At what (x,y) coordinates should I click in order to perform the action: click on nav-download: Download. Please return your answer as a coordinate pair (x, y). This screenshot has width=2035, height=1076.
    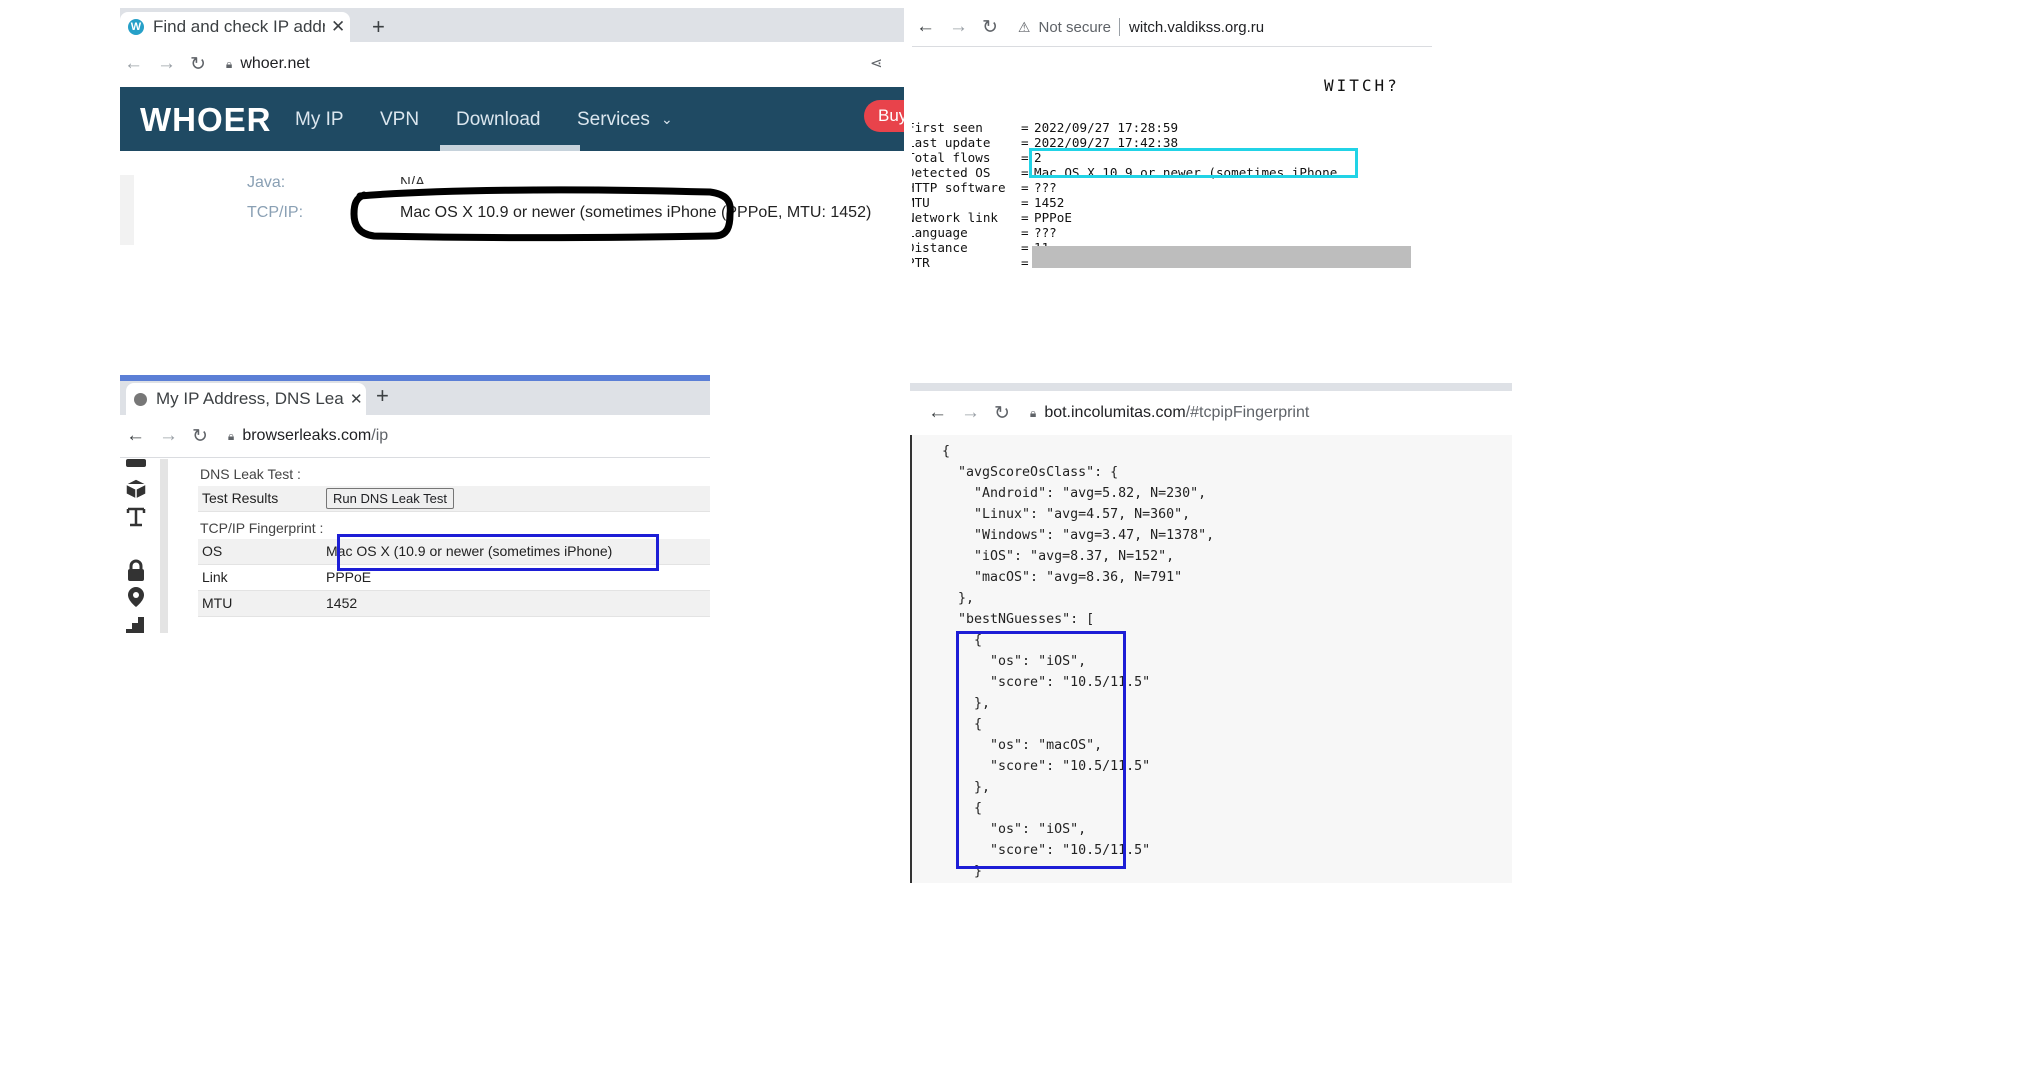
    Looking at the image, I should click on (498, 120).